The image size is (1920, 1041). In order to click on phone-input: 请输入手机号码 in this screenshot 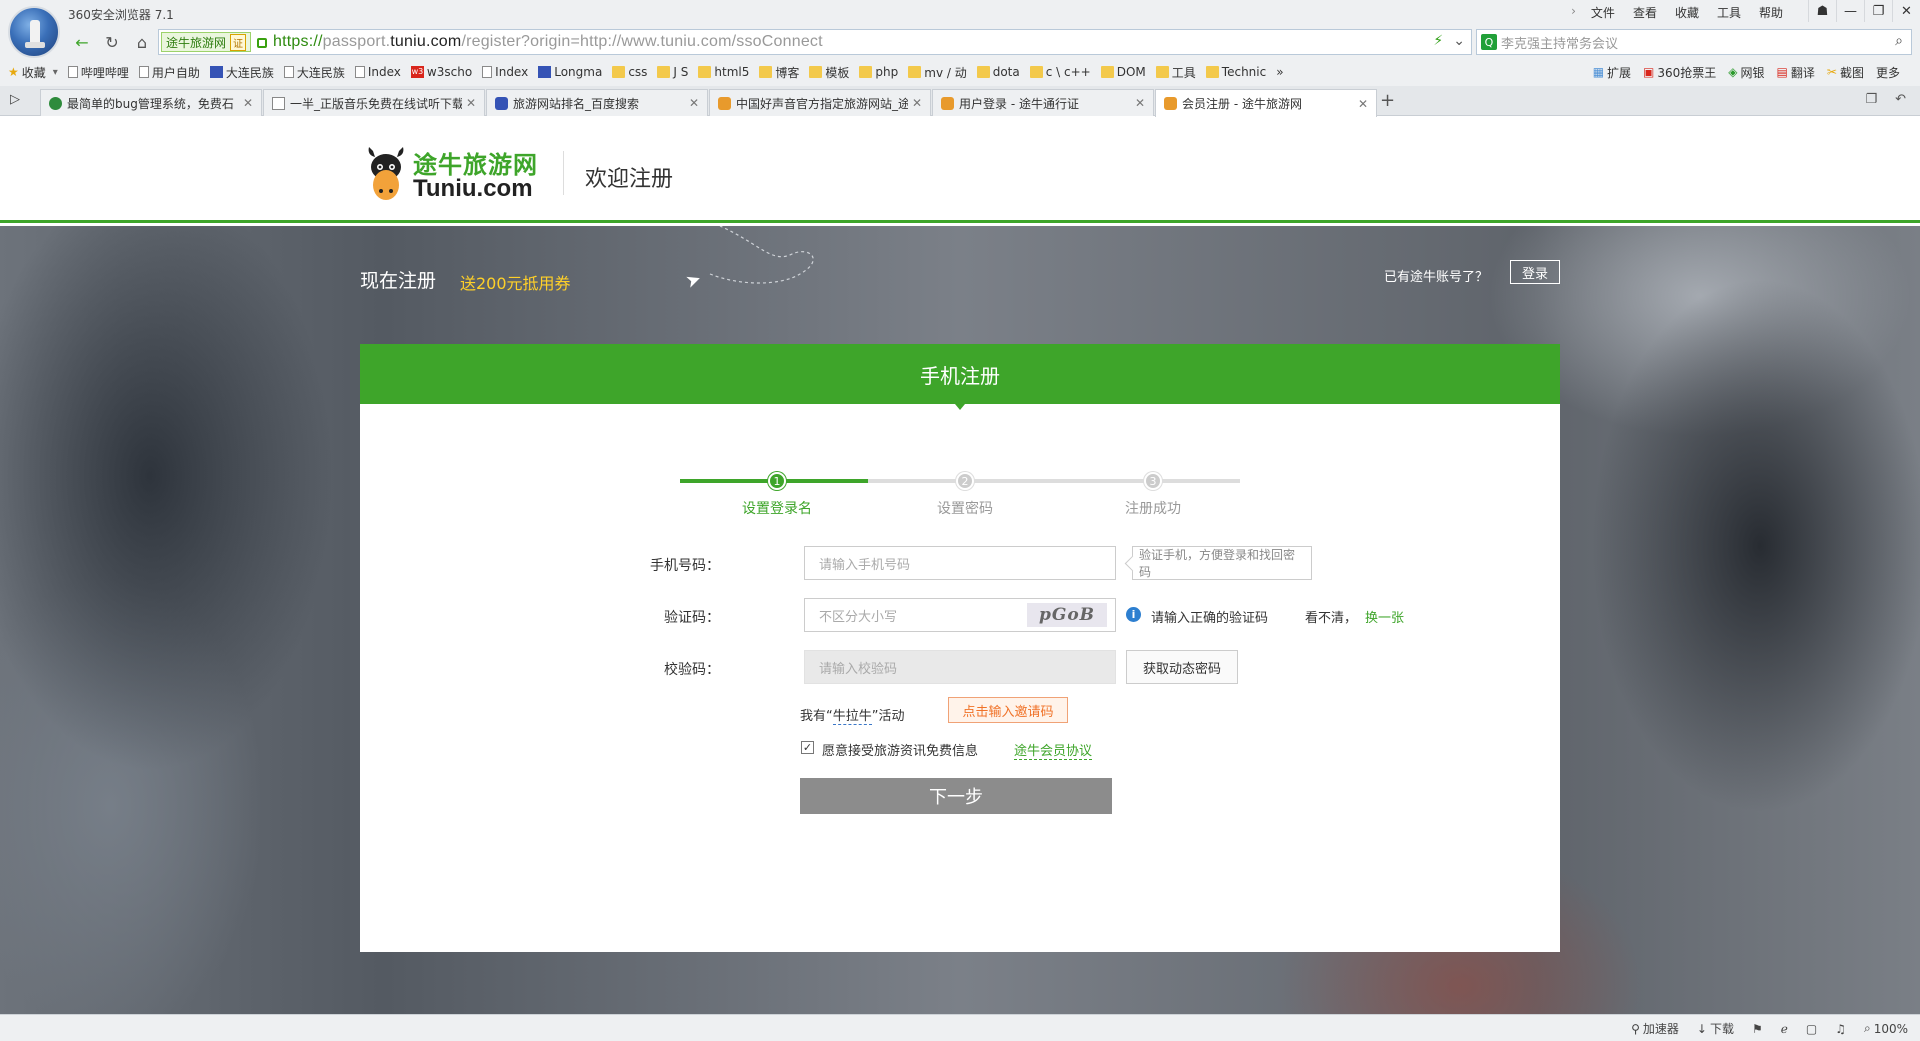, I will do `click(960, 563)`.